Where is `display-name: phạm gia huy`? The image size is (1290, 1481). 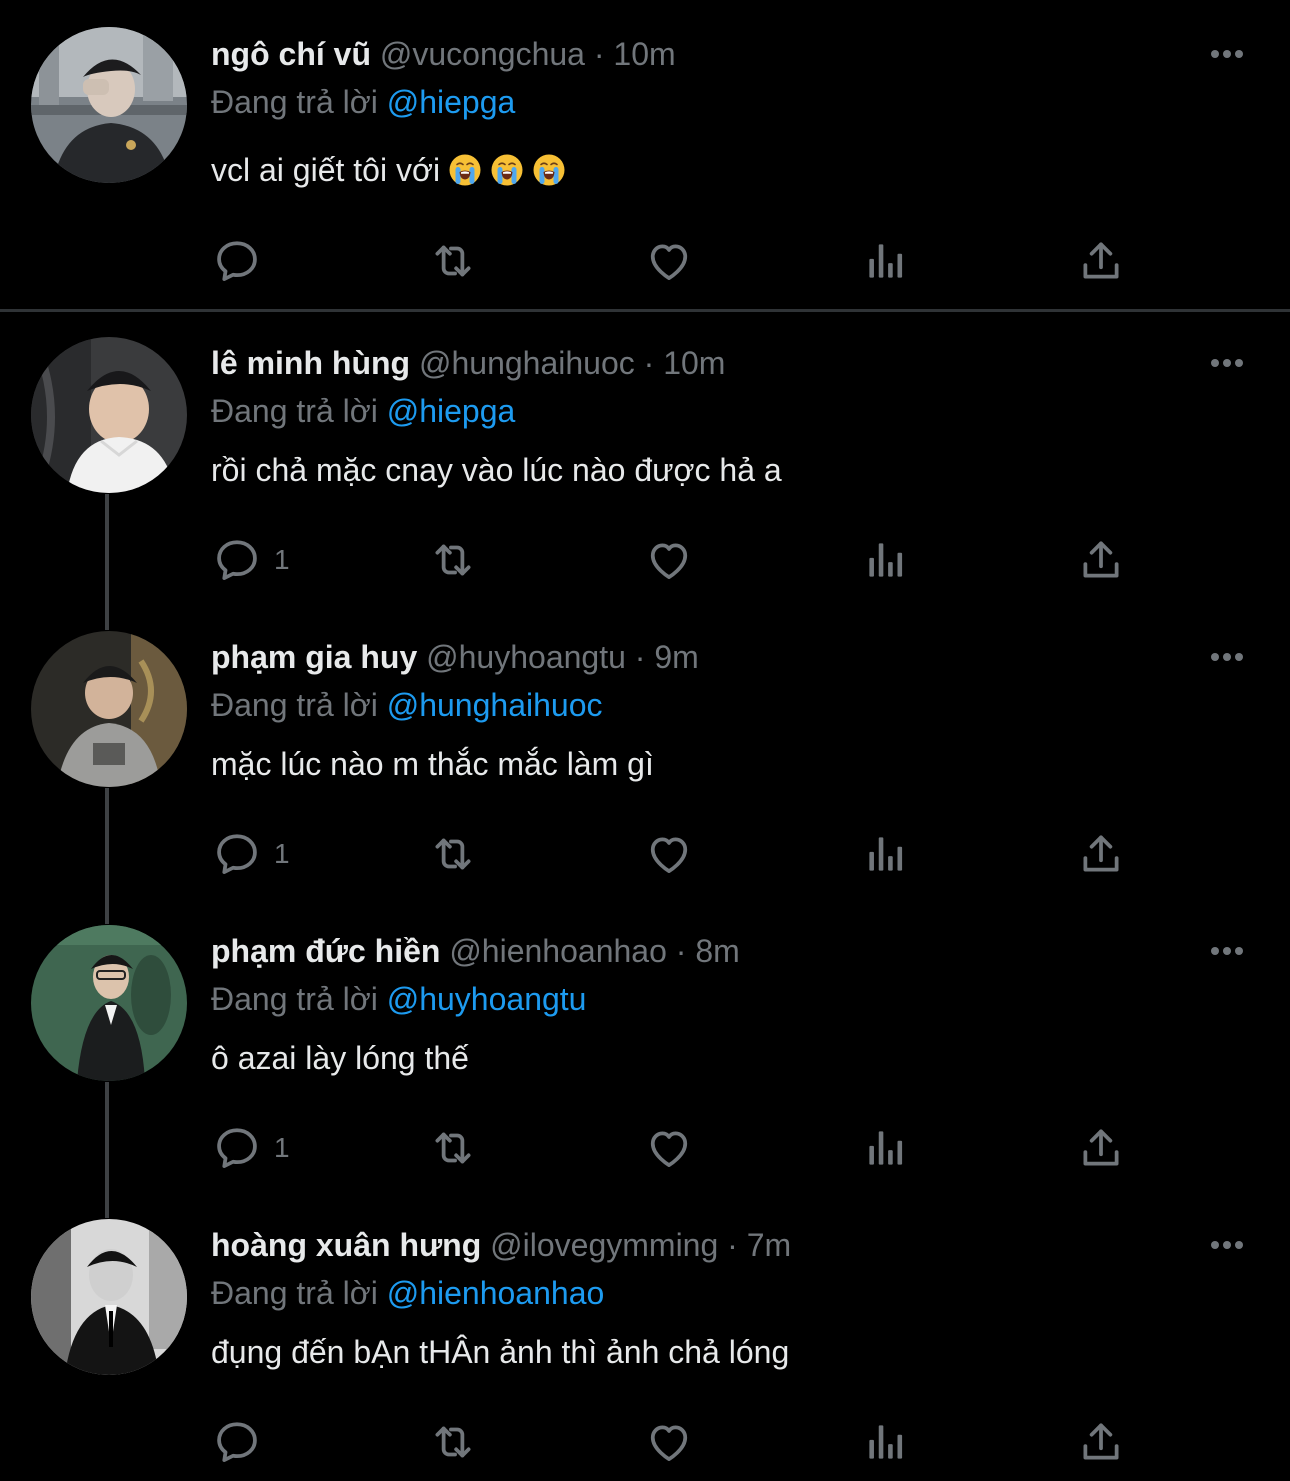
display-name: phạm gia huy is located at coordinates (314, 657).